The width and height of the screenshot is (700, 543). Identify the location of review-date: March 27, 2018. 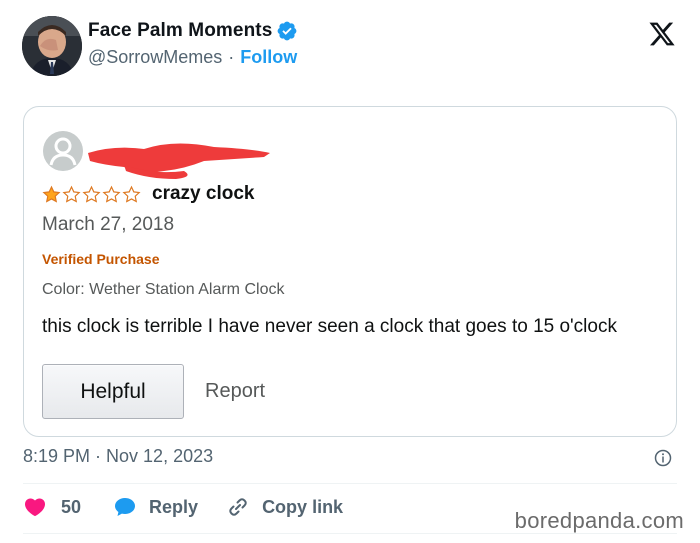
(108, 224).